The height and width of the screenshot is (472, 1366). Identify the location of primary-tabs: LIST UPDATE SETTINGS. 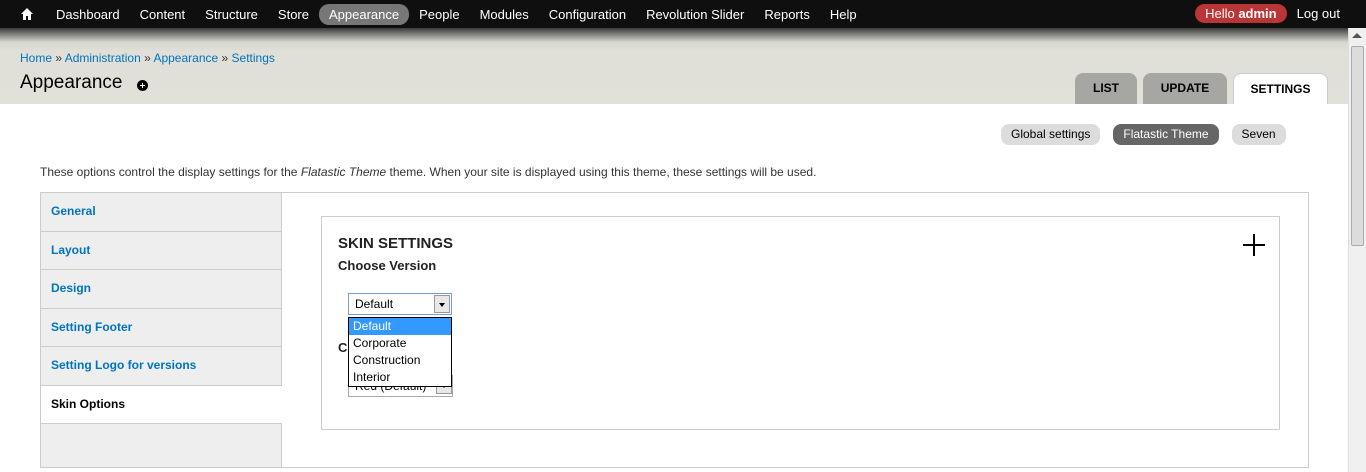
(1204, 88).